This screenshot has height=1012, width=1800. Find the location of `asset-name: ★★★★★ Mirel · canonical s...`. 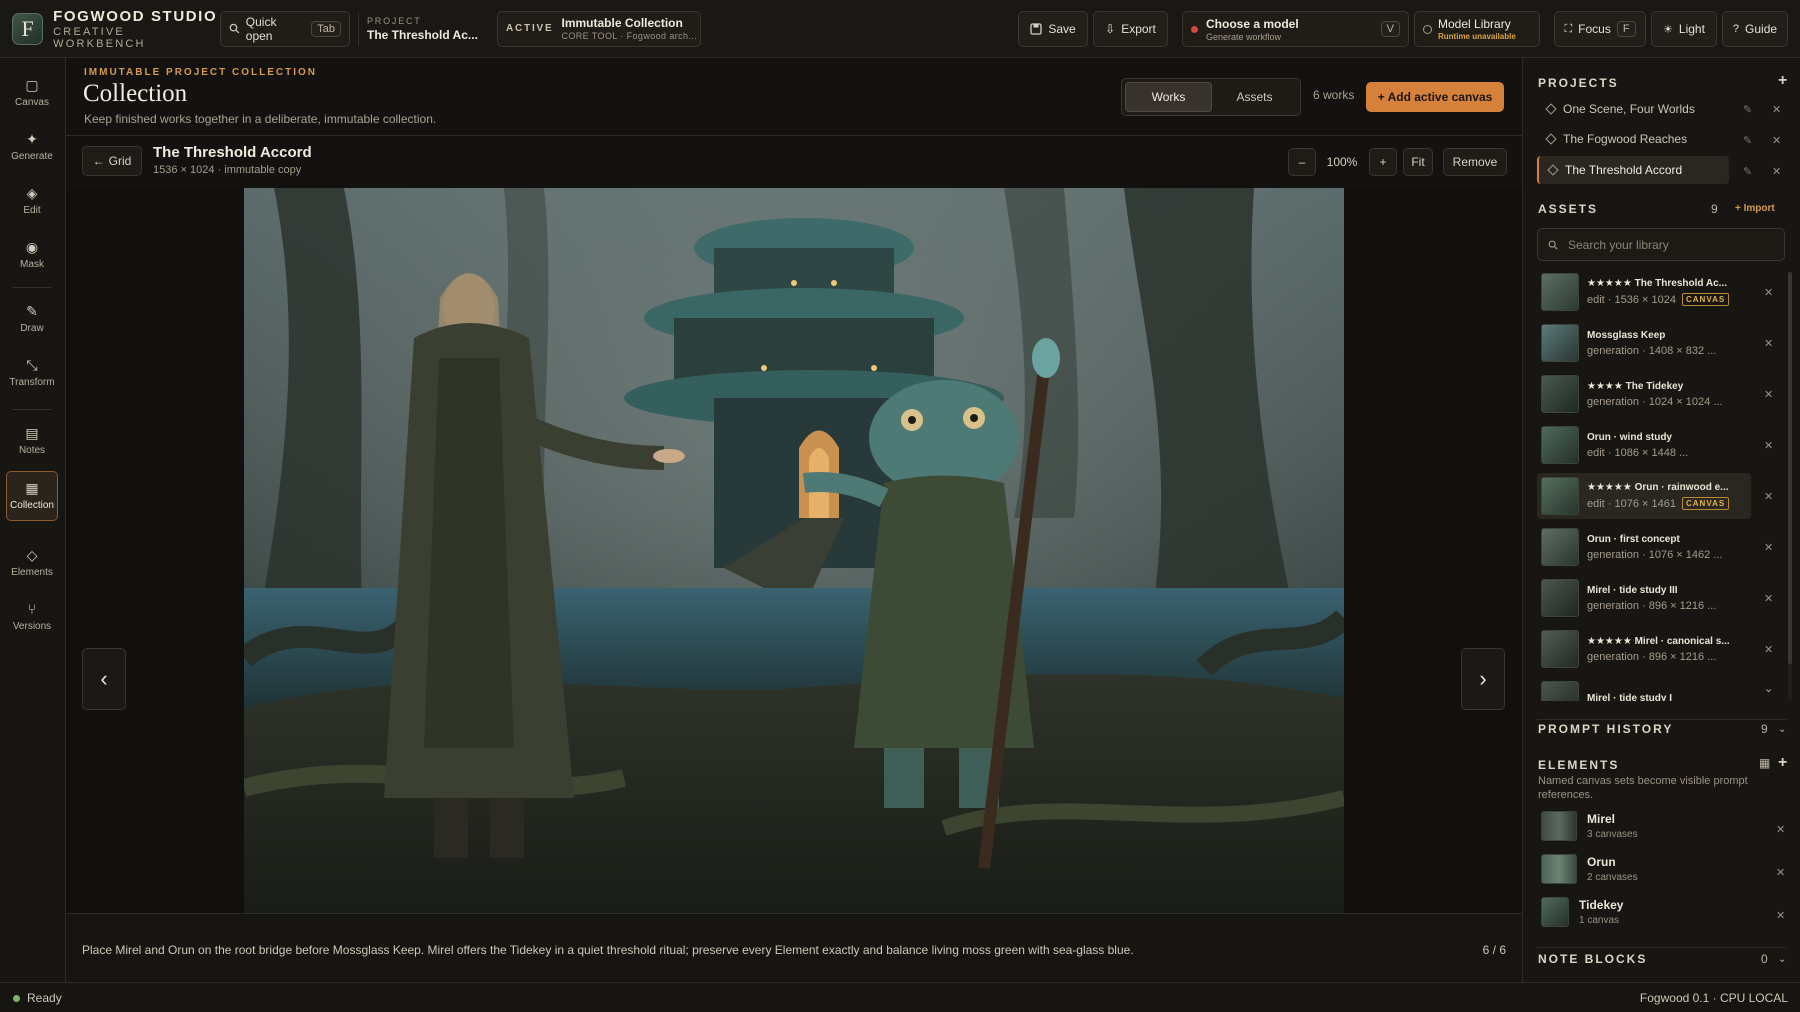

asset-name: ★★★★★ Mirel · canonical s... is located at coordinates (1658, 641).